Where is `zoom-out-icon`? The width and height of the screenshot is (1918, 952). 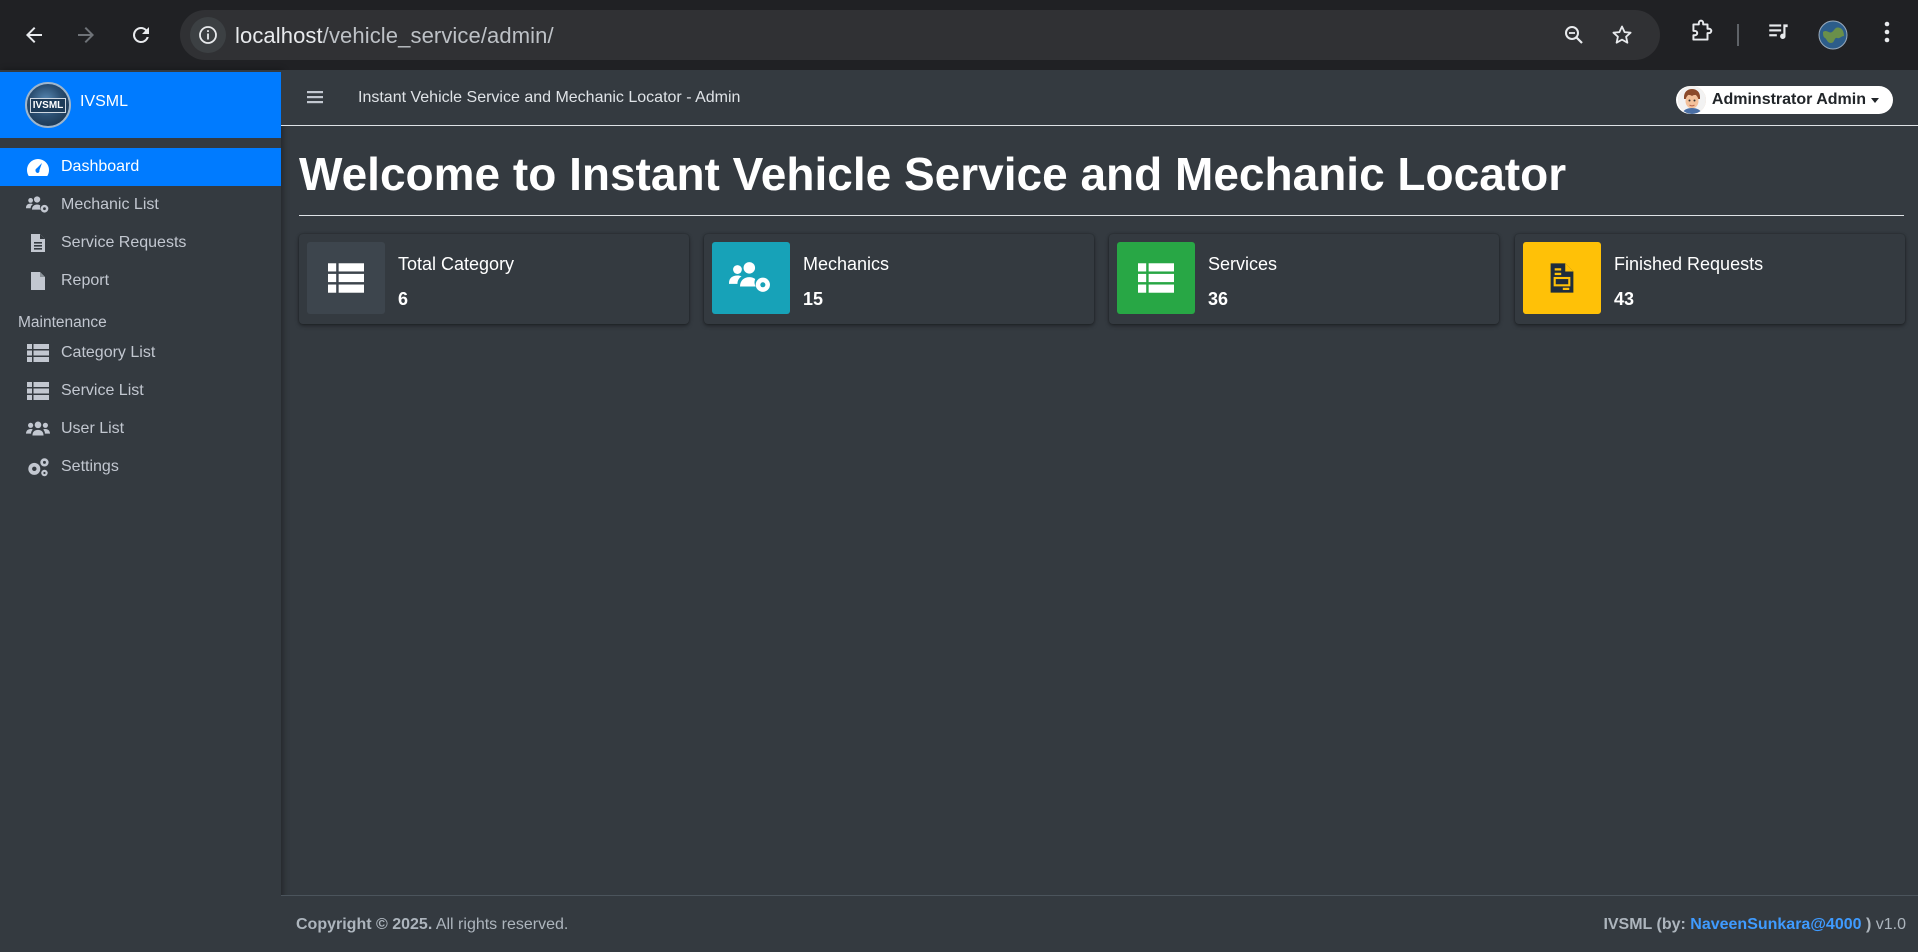
zoom-out-icon is located at coordinates (1574, 35).